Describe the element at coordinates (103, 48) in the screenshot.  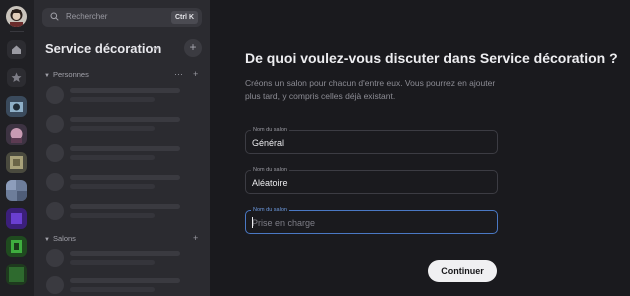
I see `server-title: Service décoration` at that location.